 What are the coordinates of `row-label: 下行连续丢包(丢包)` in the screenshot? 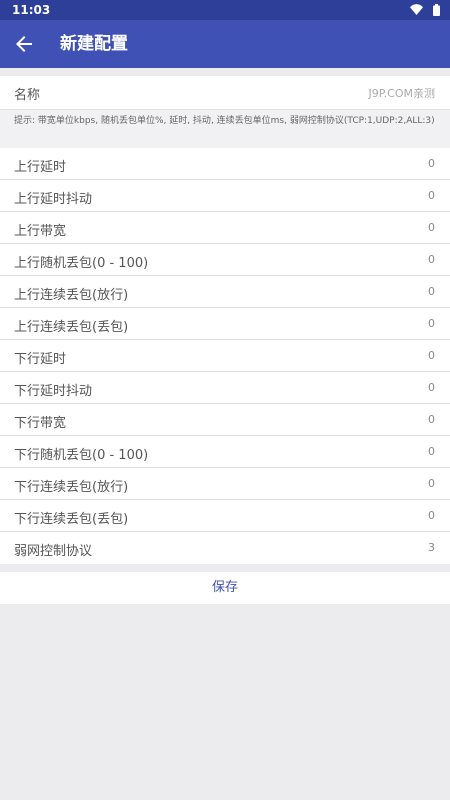 It's located at (71, 519).